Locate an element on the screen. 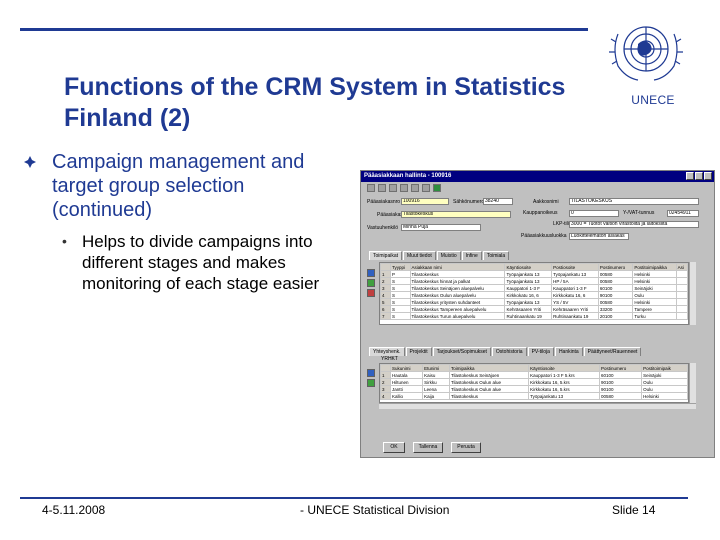 The image size is (720, 540). col-header: Postitoimipaik is located at coordinates (664, 368).